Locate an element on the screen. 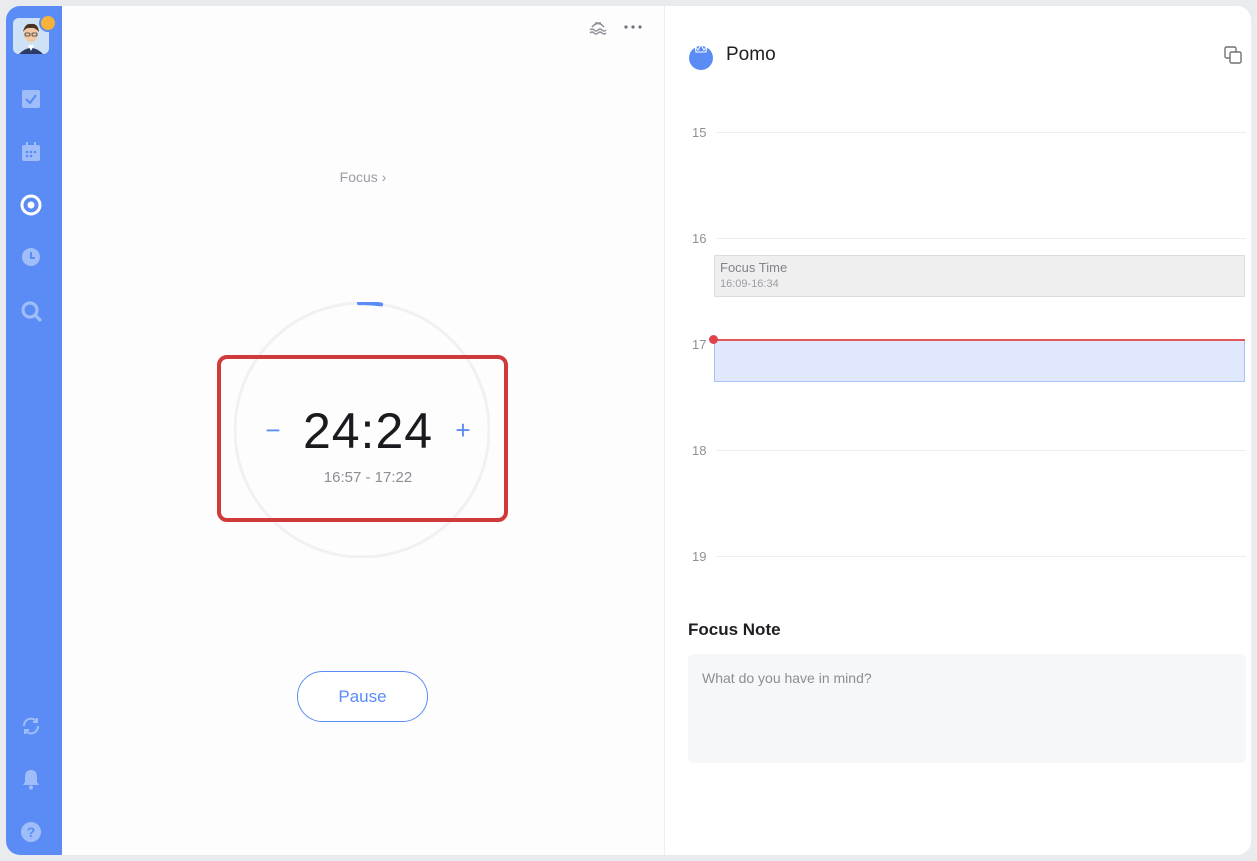 This screenshot has width=1257, height=861. sync-button is located at coordinates (31, 726).